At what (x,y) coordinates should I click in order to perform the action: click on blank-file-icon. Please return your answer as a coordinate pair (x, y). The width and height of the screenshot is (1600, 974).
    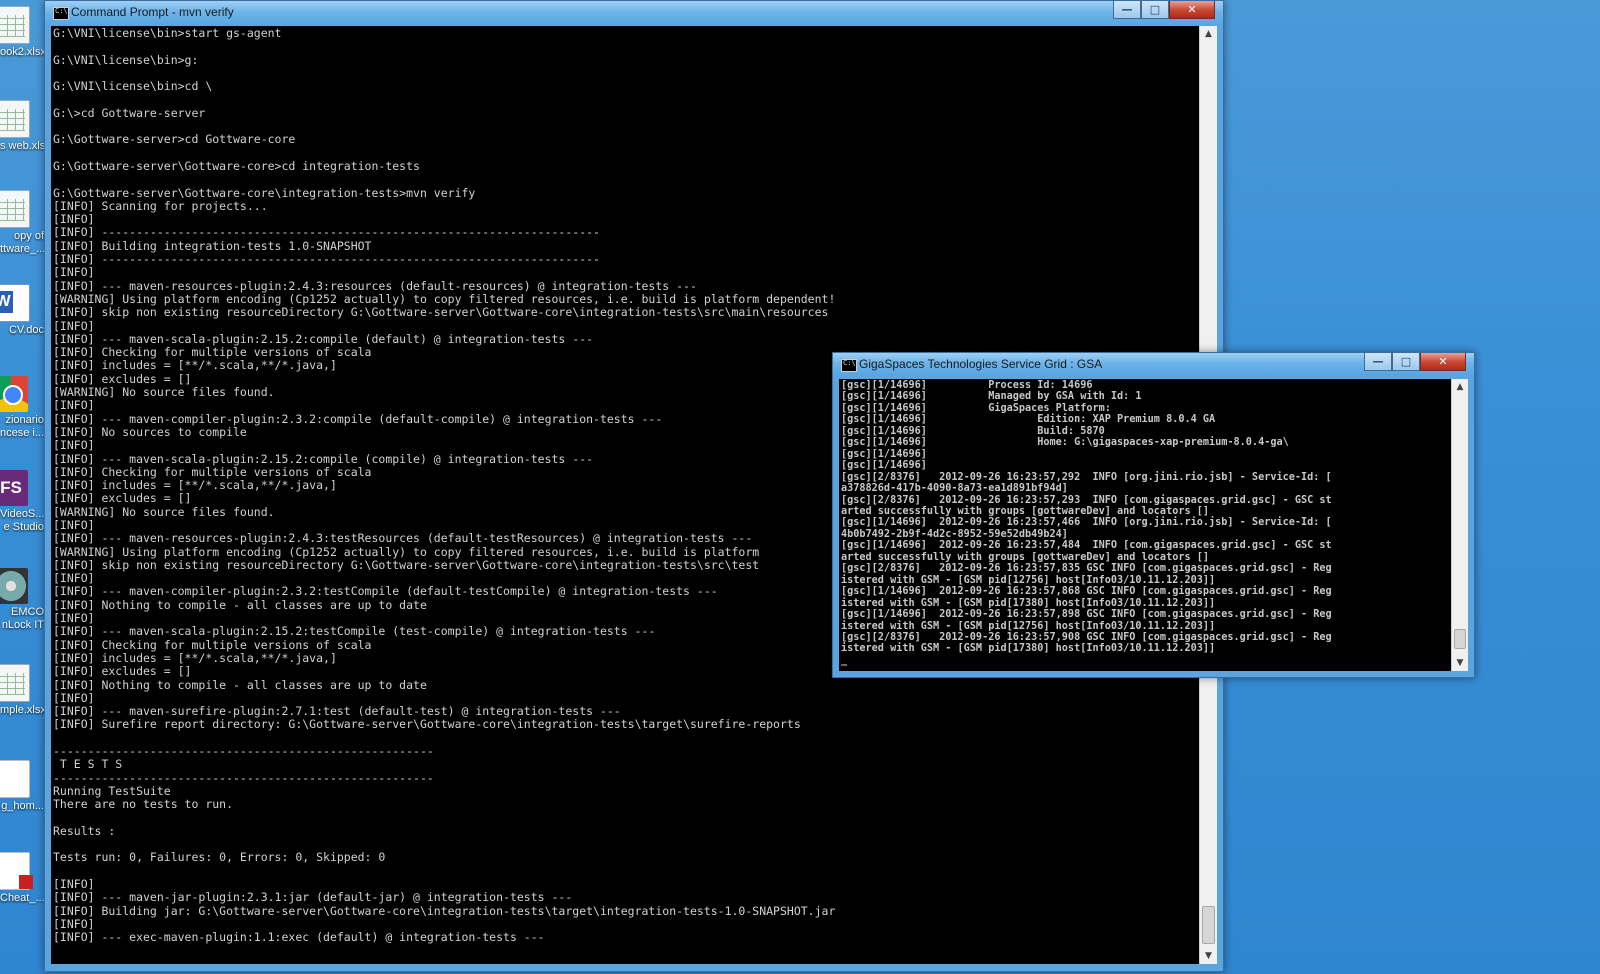
    Looking at the image, I should click on (15, 779).